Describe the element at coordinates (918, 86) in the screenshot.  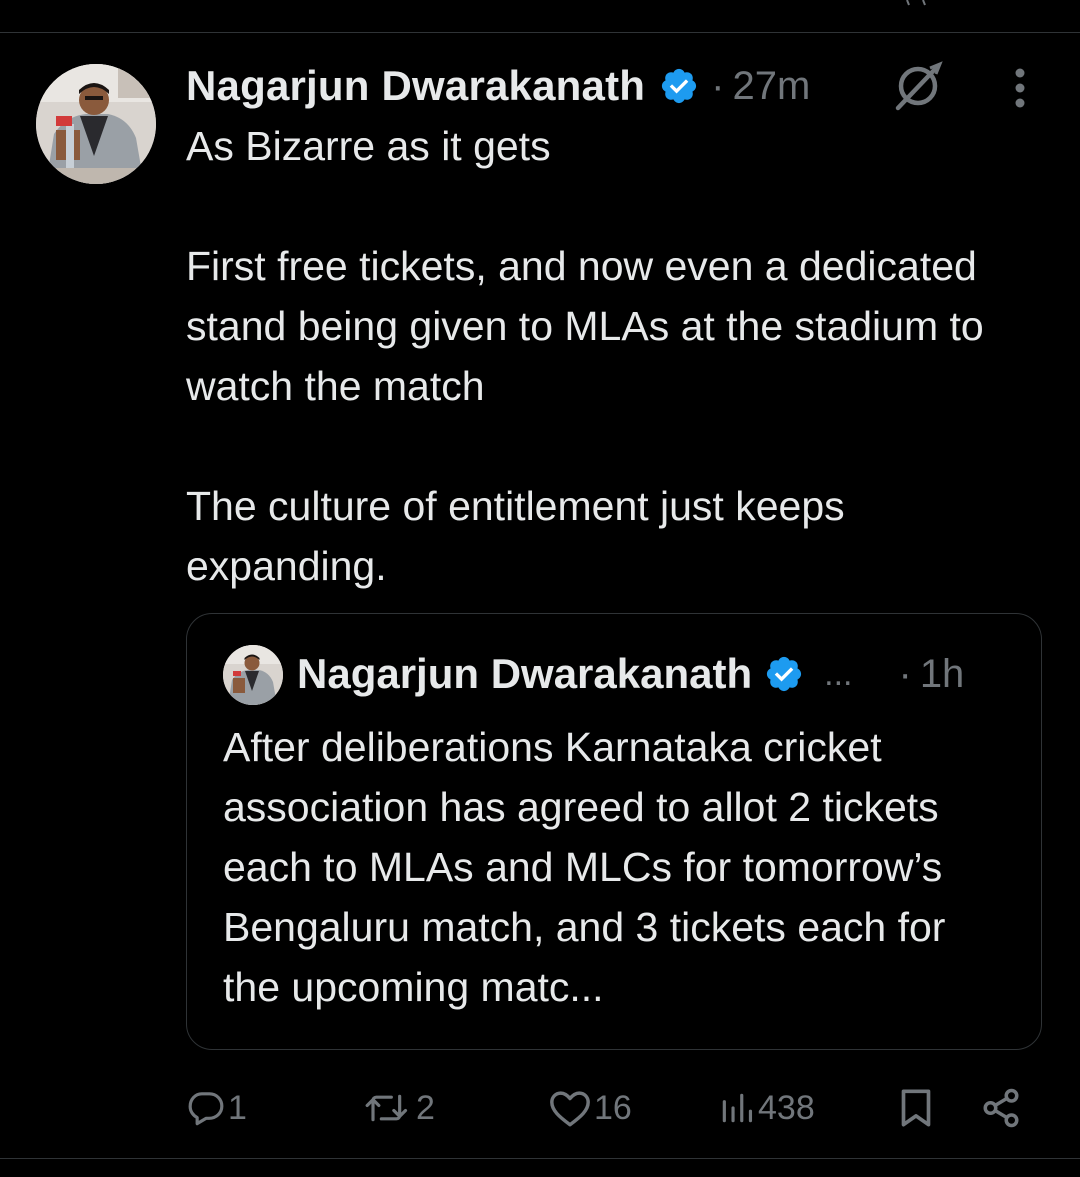
I see `grok-icon` at that location.